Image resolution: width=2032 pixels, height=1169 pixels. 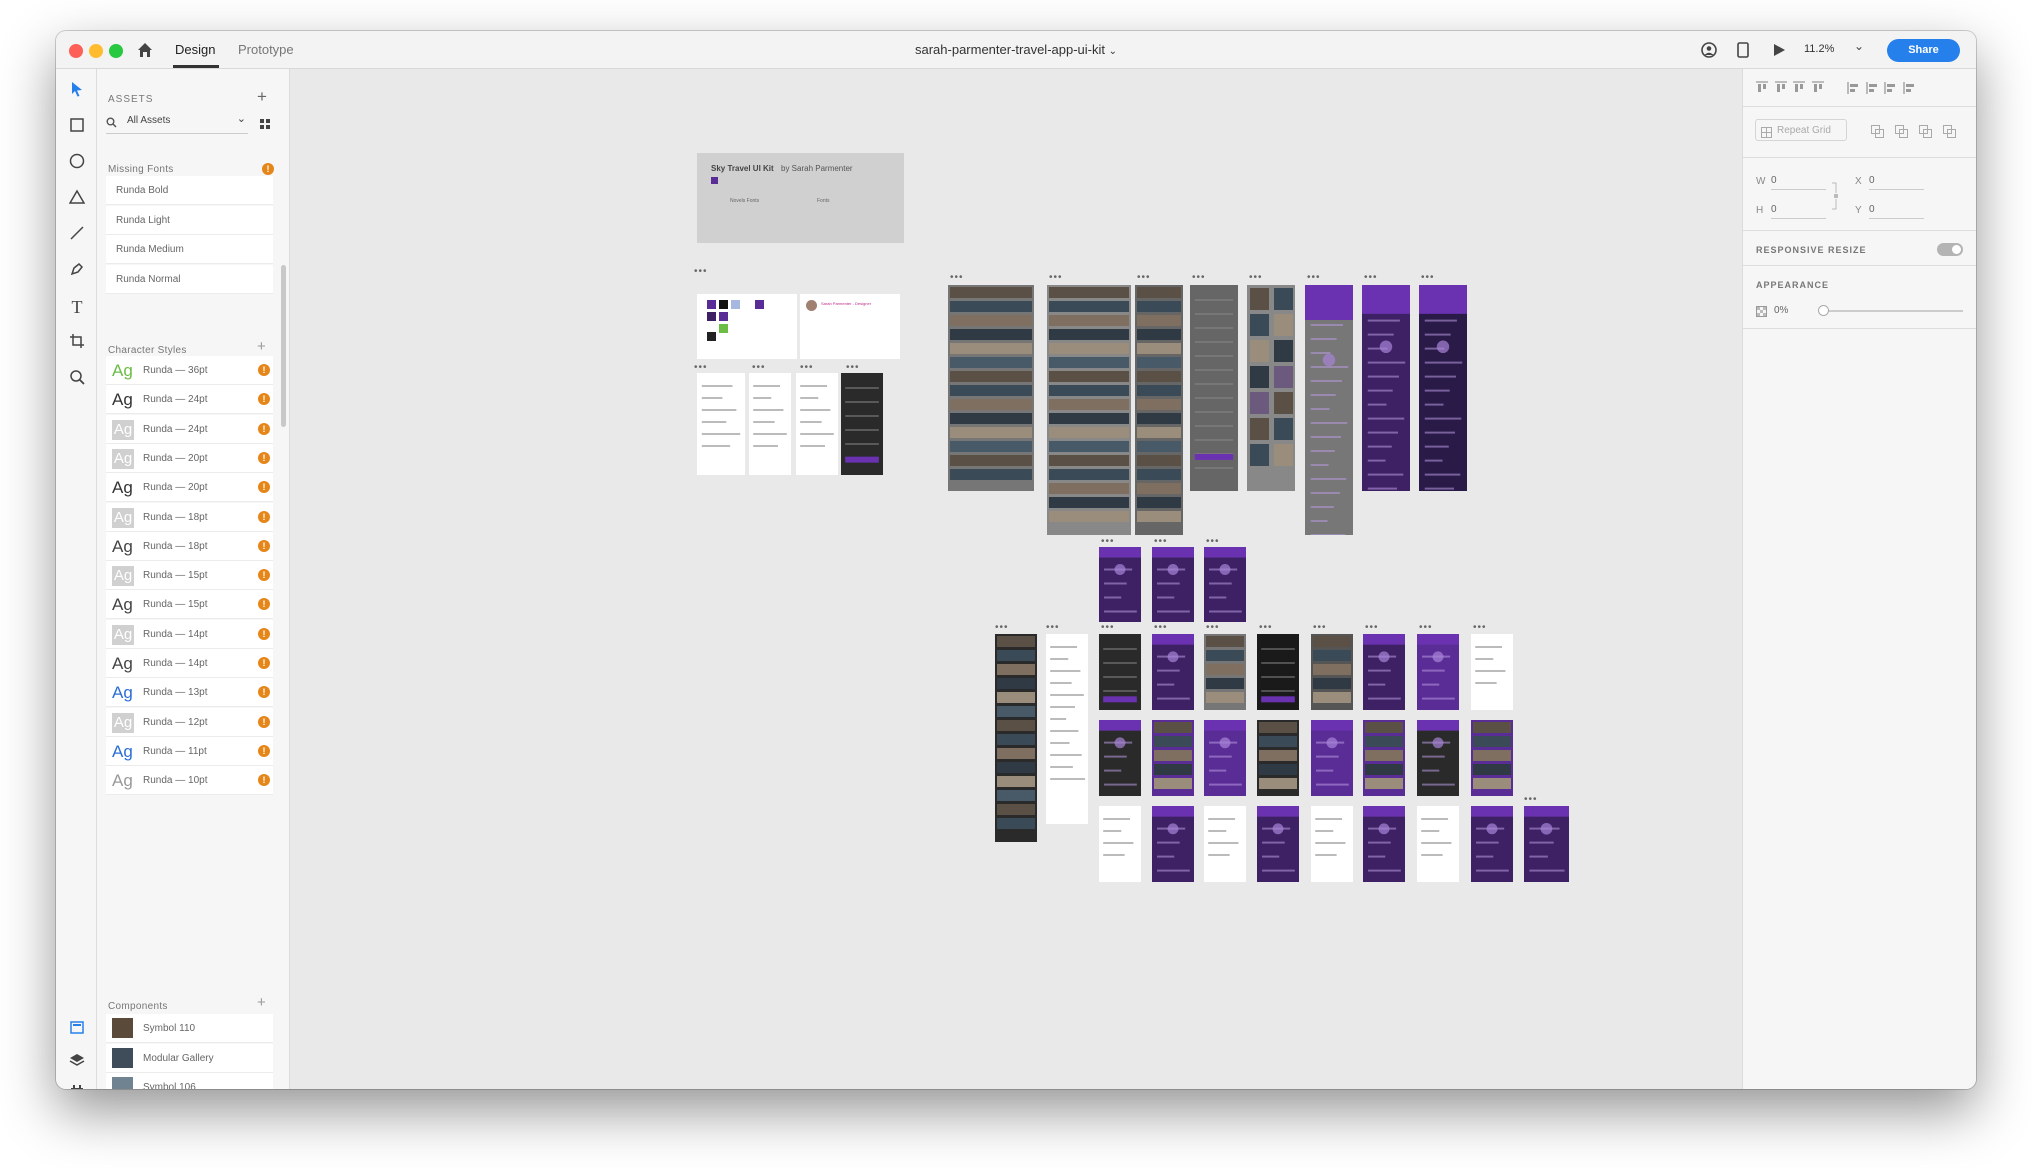 What do you see at coordinates (189, 751) in the screenshot?
I see `character-style-item: Ag Runda — 11pt!` at bounding box center [189, 751].